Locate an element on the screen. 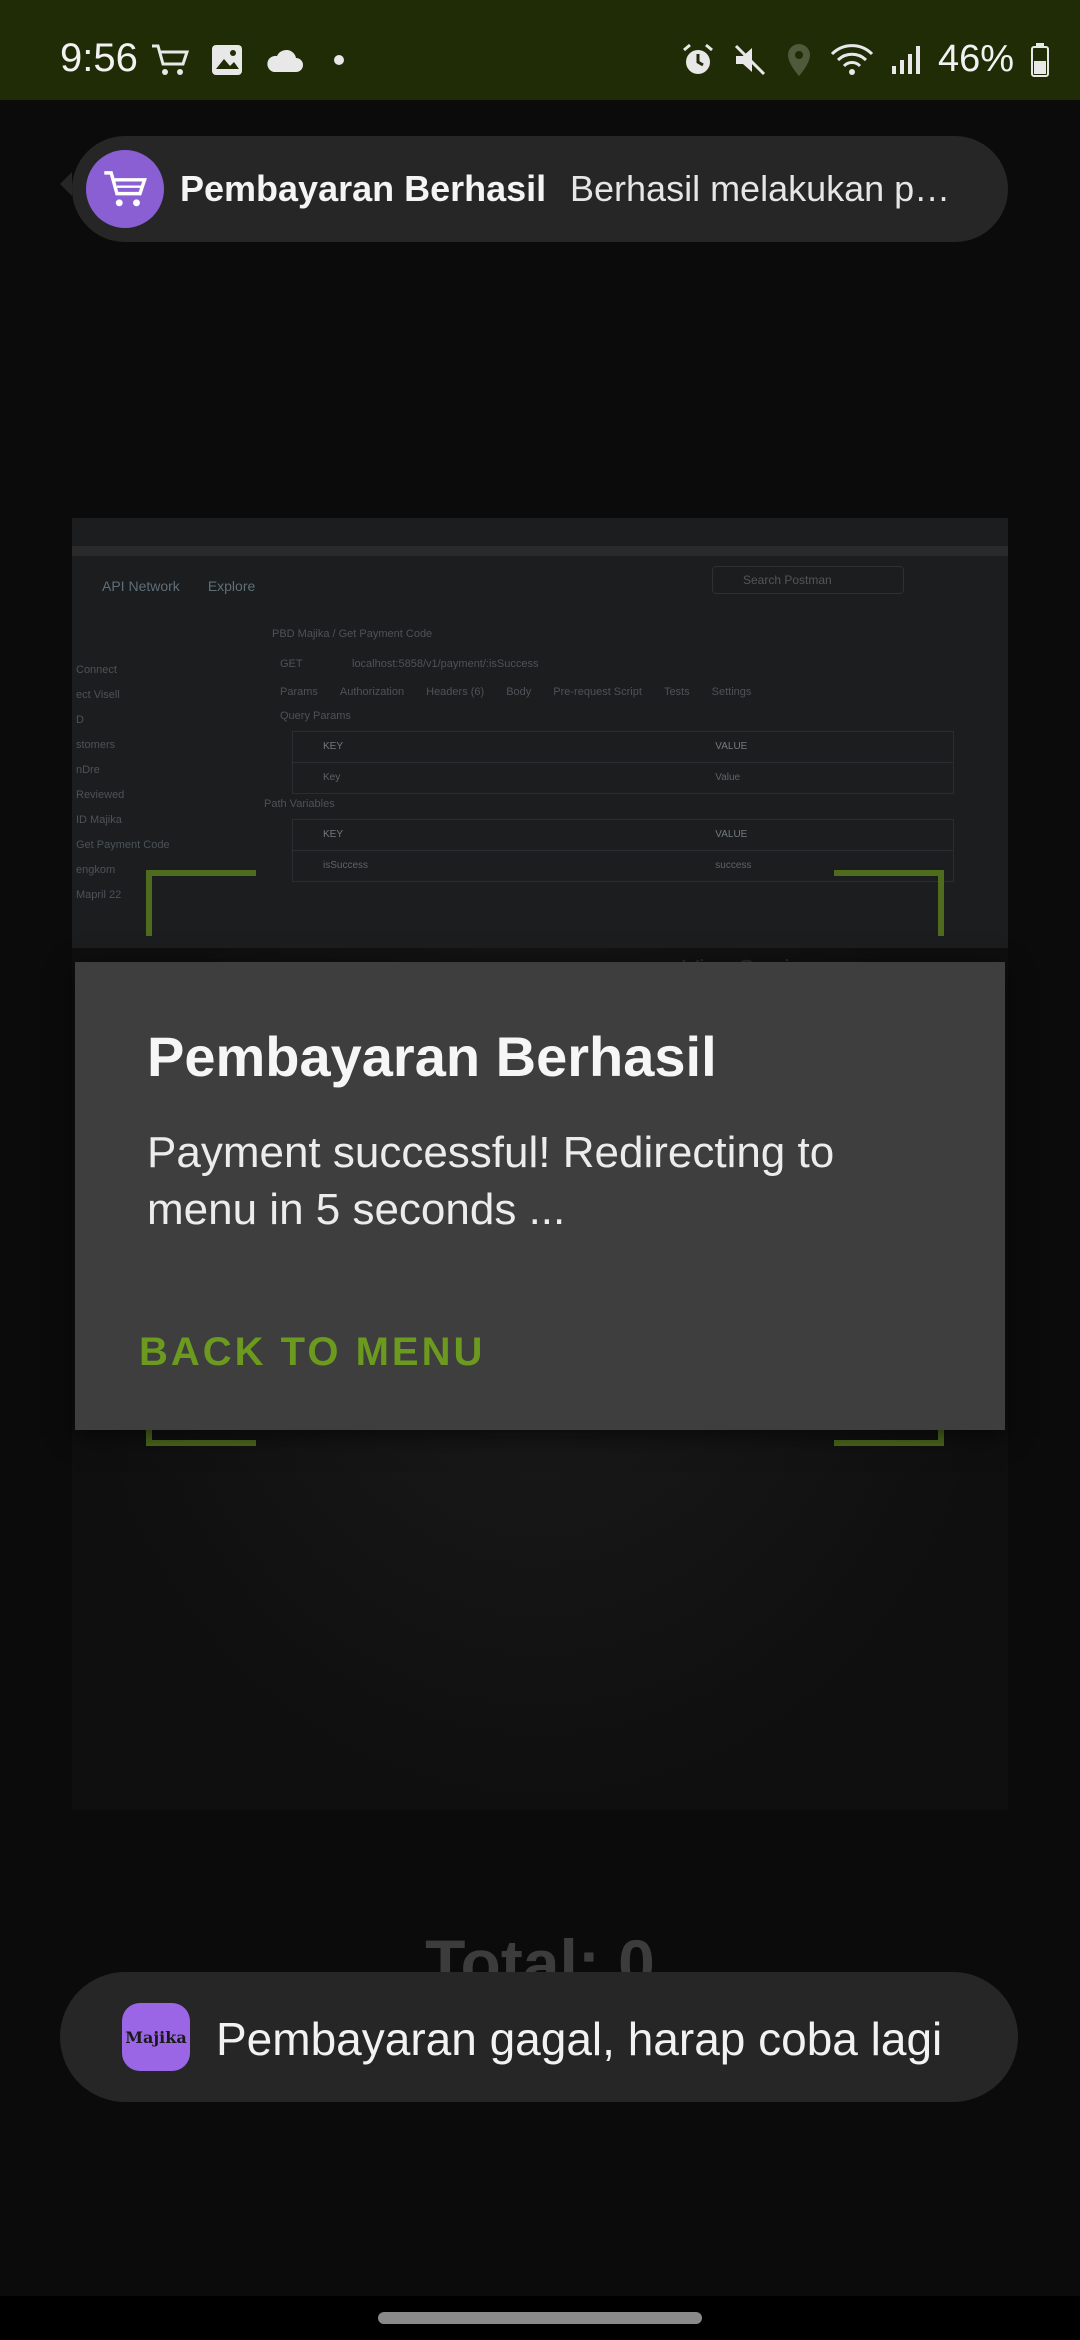 The width and height of the screenshot is (1080, 2340). battery-icon is located at coordinates (1040, 59).